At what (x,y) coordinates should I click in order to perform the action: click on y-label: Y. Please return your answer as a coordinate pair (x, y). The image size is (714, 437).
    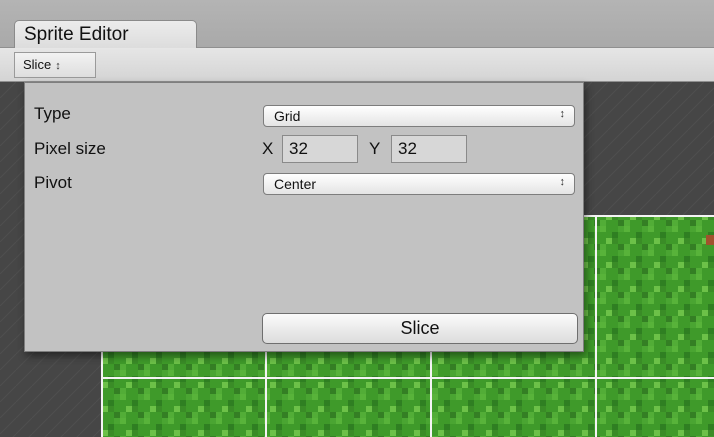
    Looking at the image, I should click on (375, 148).